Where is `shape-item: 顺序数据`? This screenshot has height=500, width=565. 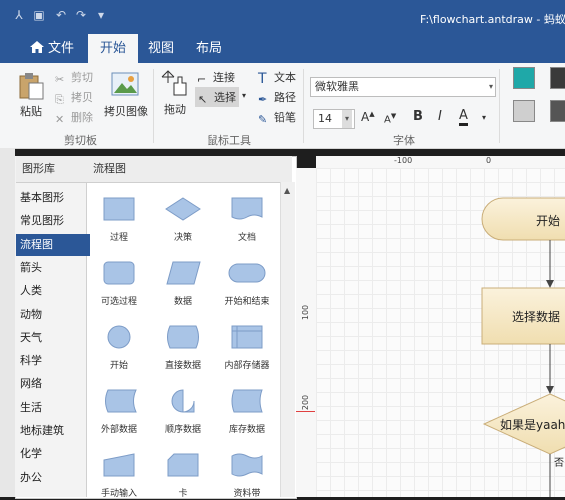
shape-item: 顺序数据 is located at coordinates (183, 410).